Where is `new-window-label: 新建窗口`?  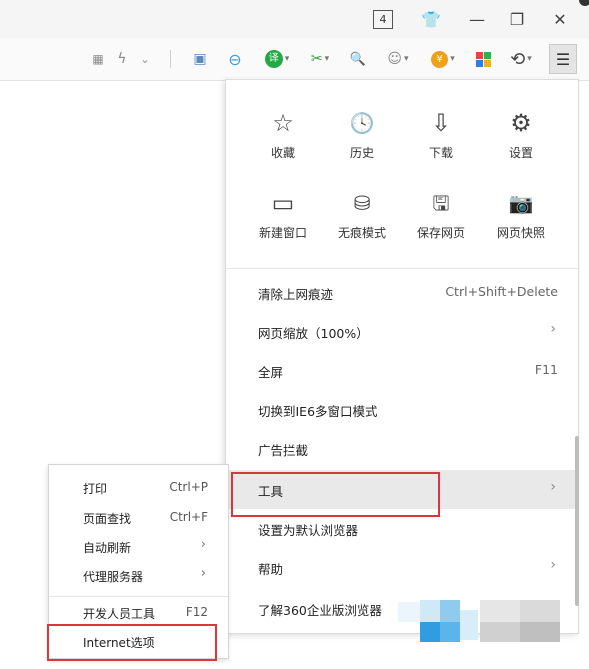 new-window-label: 新建窗口 is located at coordinates (282, 233).